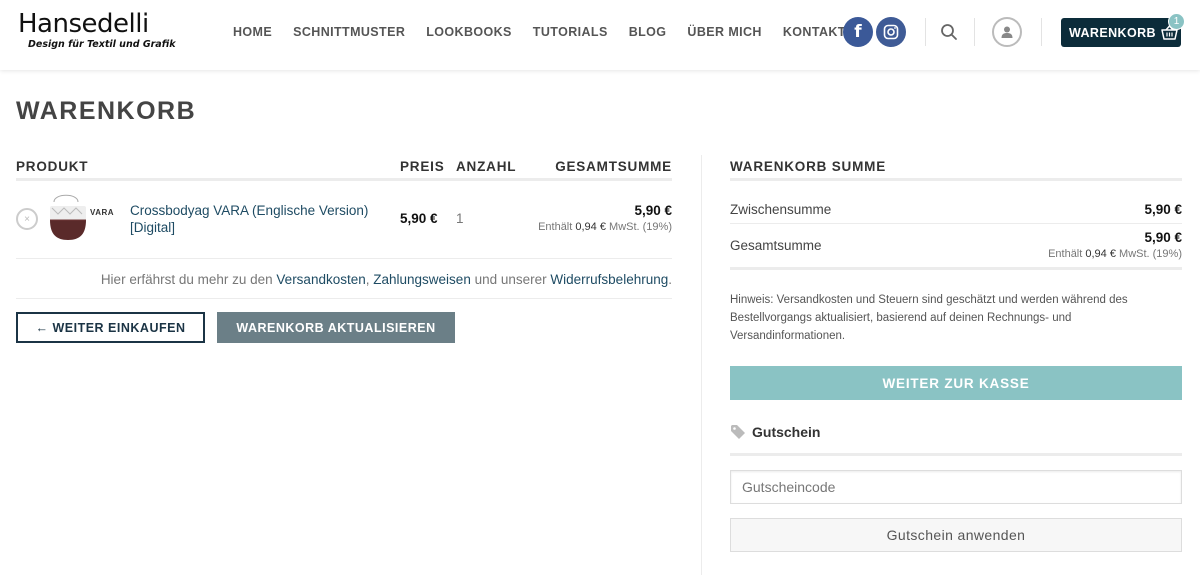 Image resolution: width=1200 pixels, height=583 pixels. What do you see at coordinates (106, 111) in the screenshot?
I see `page-title: WARENKORB` at bounding box center [106, 111].